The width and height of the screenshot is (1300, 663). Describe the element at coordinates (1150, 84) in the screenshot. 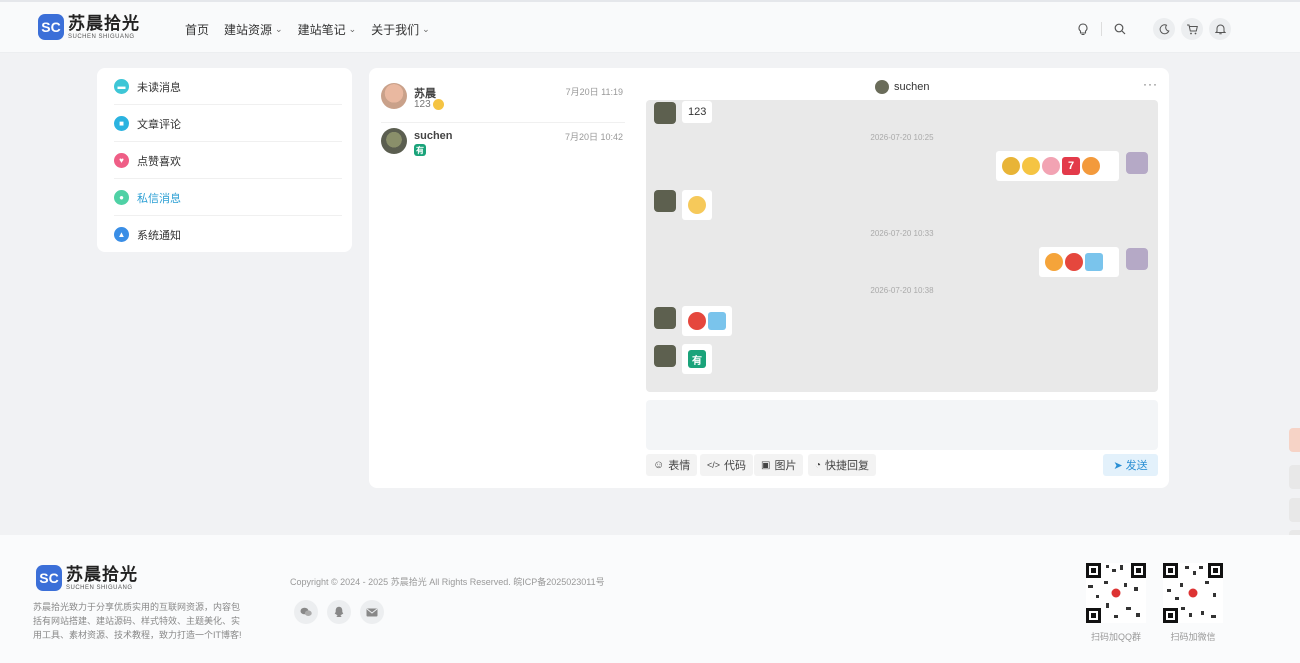

I see `more-options-icon: ···` at that location.